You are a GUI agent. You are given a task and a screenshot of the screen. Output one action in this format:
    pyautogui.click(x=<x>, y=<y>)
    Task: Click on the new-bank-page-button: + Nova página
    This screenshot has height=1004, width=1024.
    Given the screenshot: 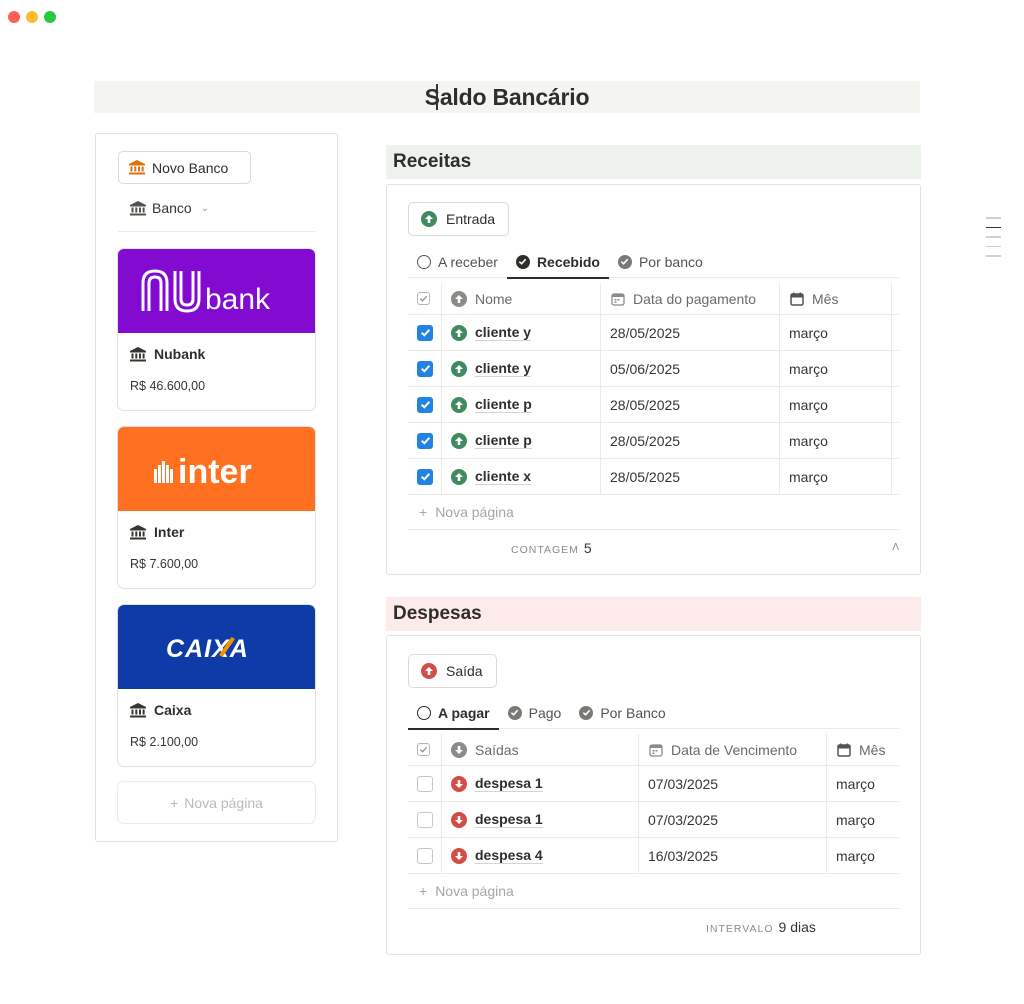 What is the action you would take?
    pyautogui.click(x=216, y=802)
    